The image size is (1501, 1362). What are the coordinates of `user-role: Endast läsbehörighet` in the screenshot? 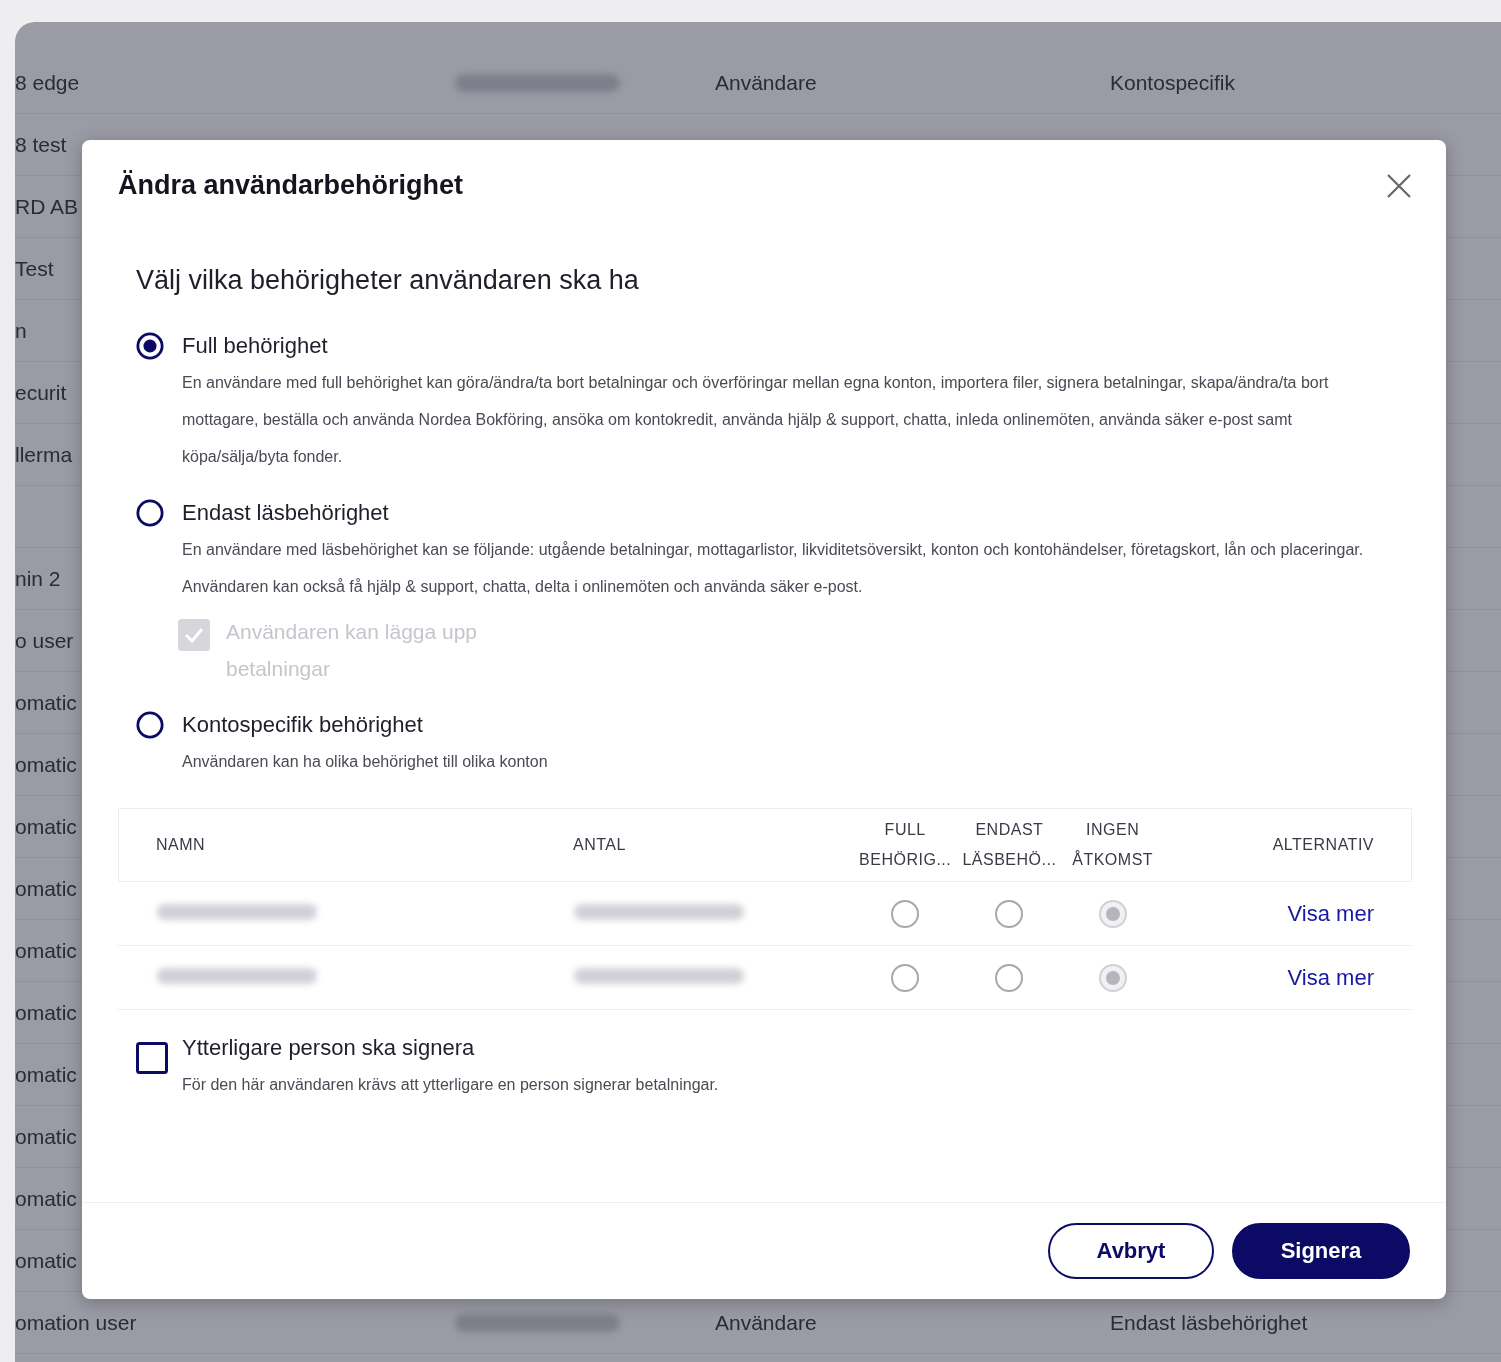 It's located at (1209, 1322).